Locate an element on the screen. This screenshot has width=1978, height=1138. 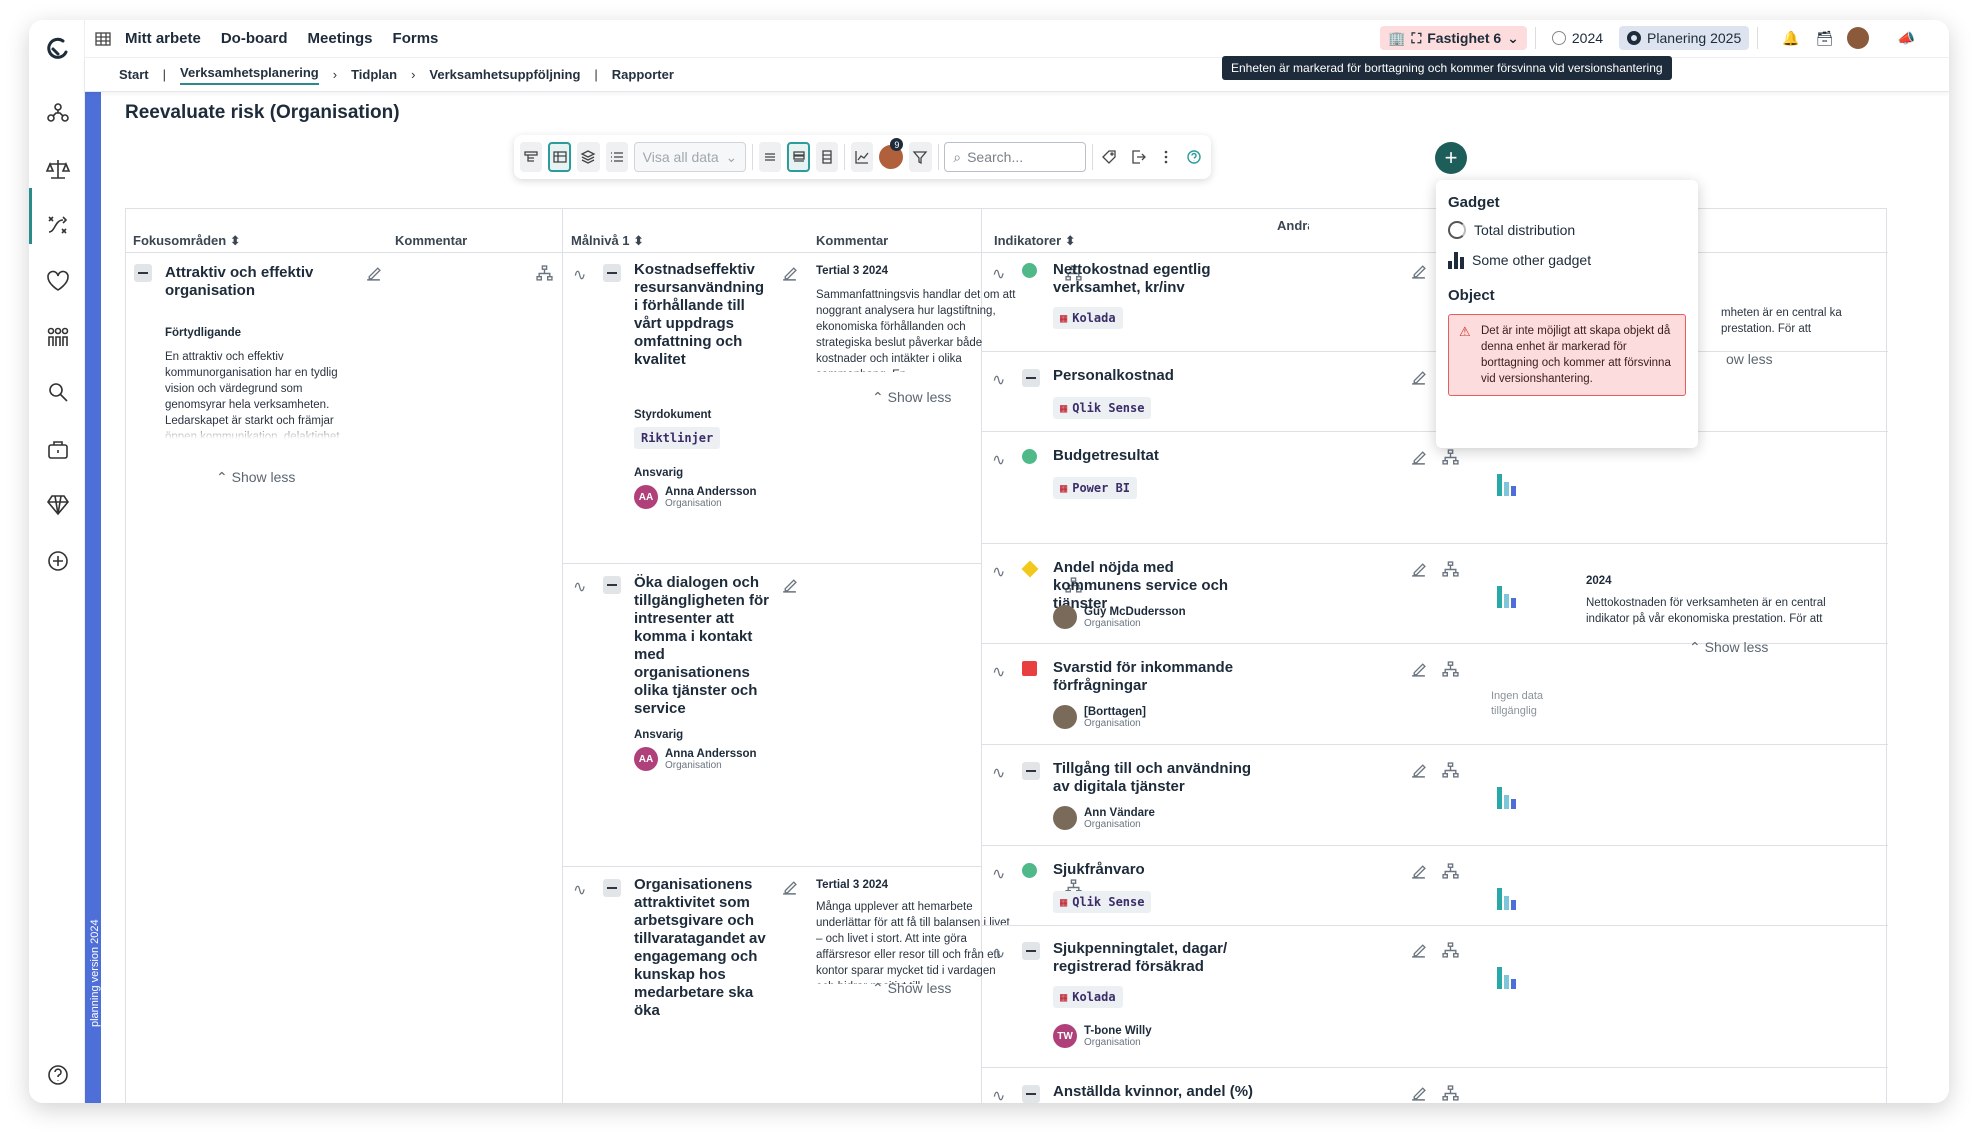
people-icon is located at coordinates (58, 337).